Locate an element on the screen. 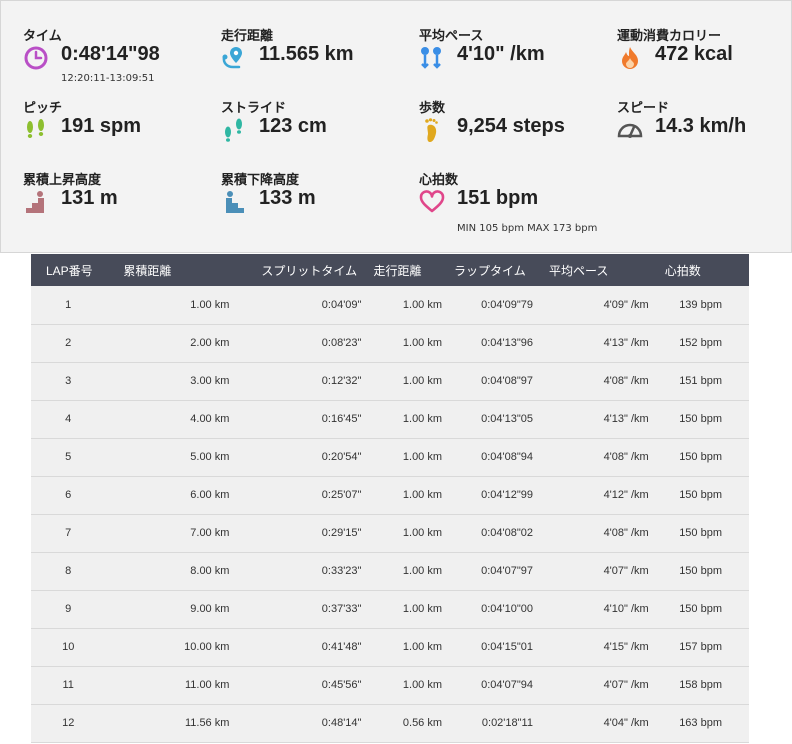 The width and height of the screenshot is (792, 744). stat-value: 9,254 steps is located at coordinates (511, 126).